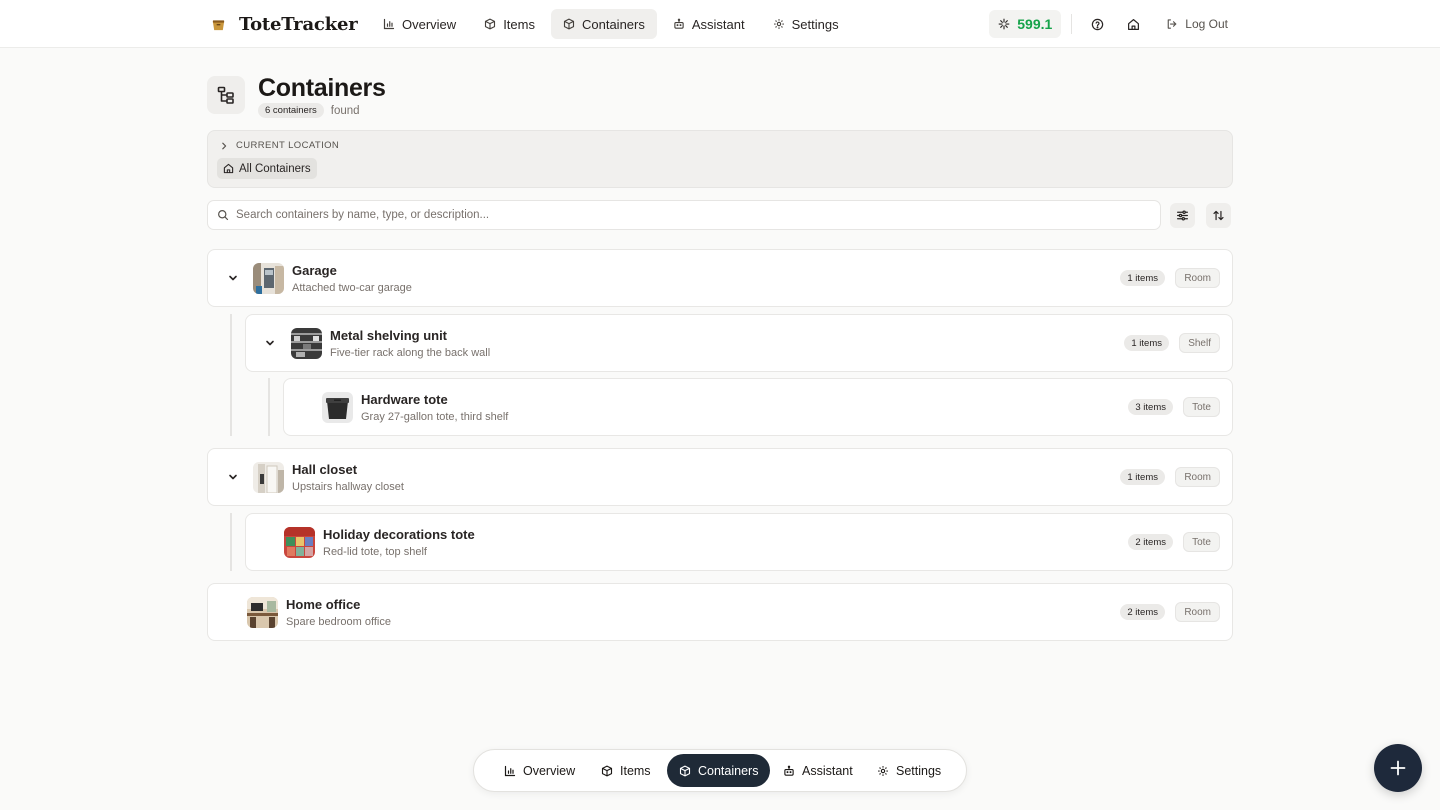  I want to click on bottom-nav-containers: Containers, so click(719, 770).